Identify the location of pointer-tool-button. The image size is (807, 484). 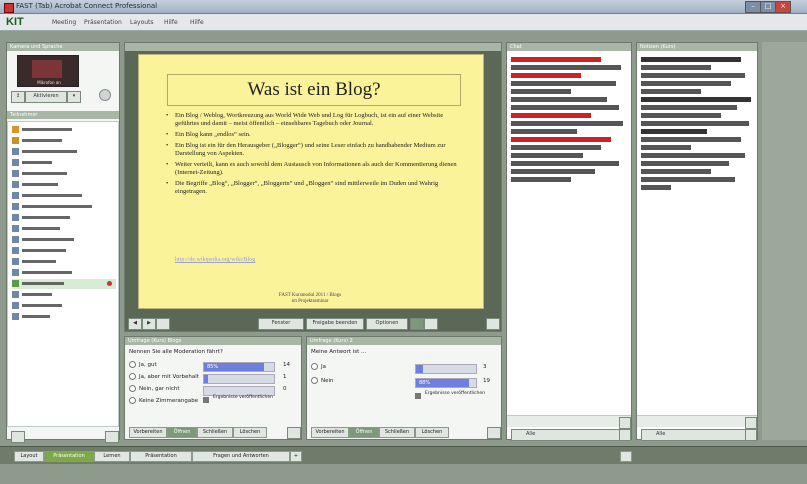
(431, 324).